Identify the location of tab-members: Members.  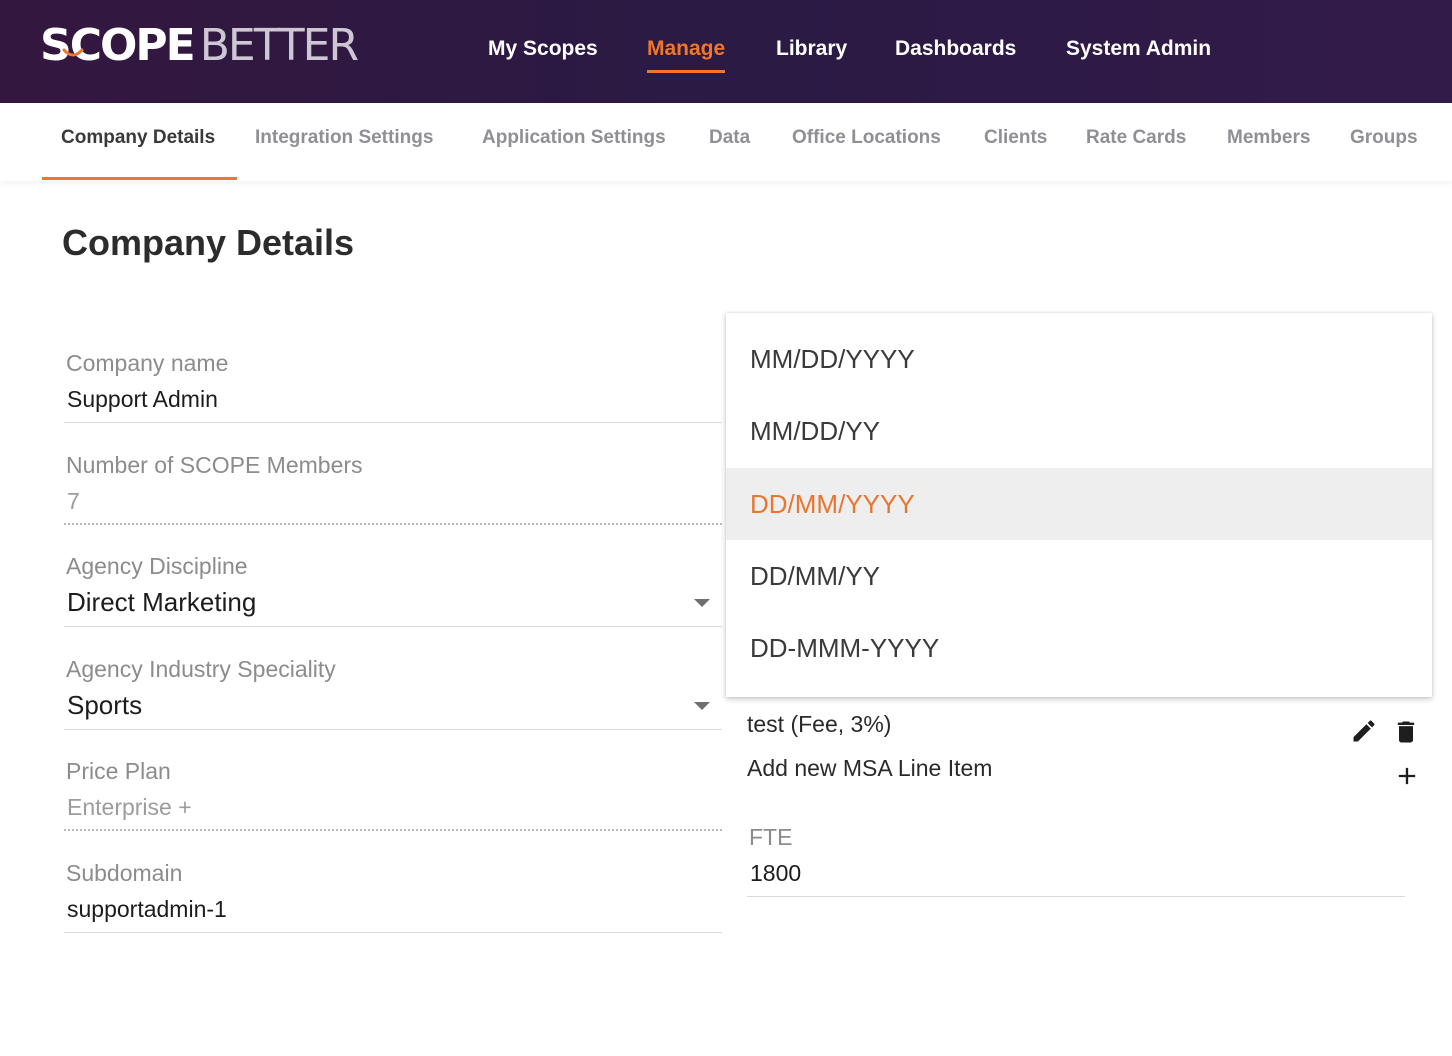
(1268, 142).